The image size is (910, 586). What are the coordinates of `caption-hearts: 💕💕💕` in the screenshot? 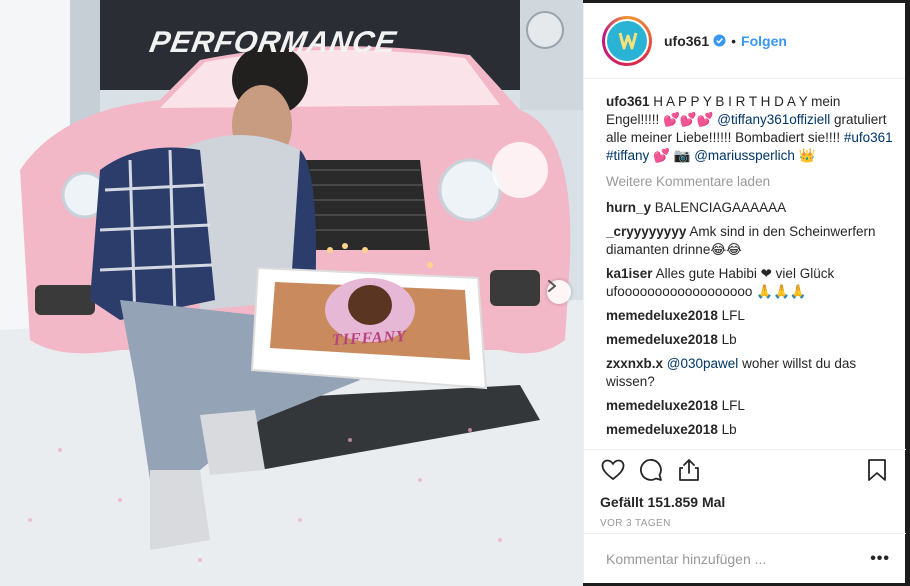 It's located at (688, 119).